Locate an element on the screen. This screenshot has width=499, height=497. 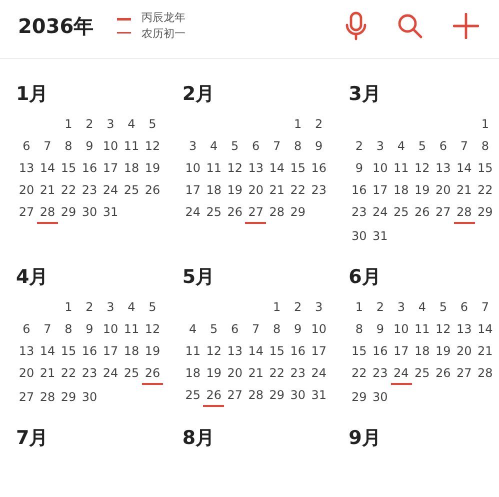
day-number: 3 is located at coordinates (110, 307).